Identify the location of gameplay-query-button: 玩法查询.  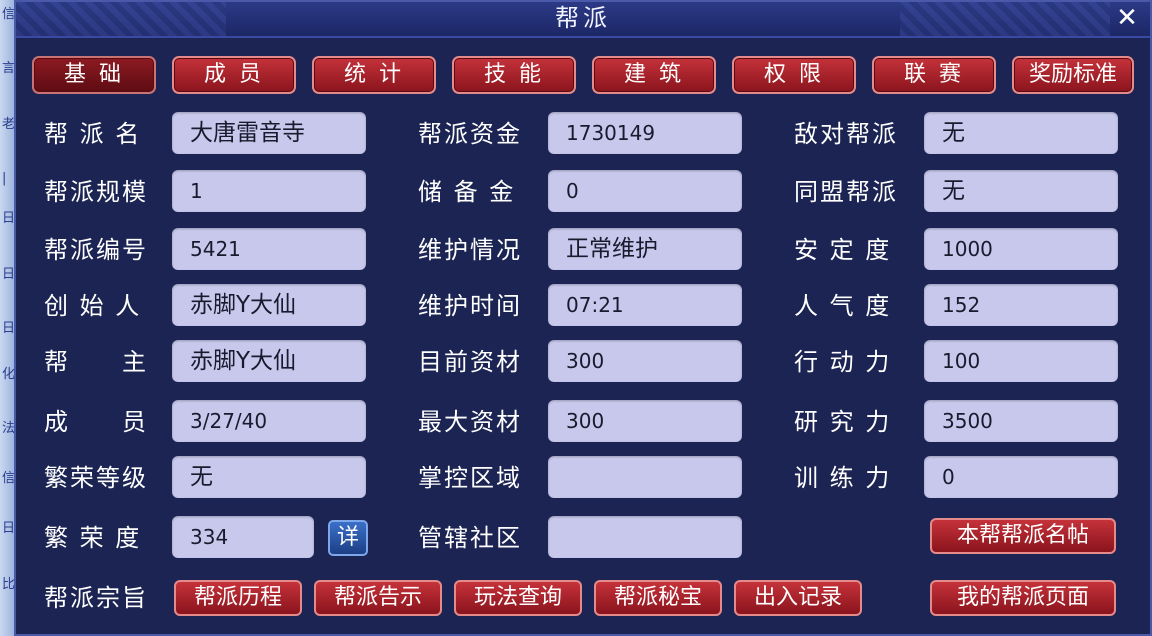
(518, 598).